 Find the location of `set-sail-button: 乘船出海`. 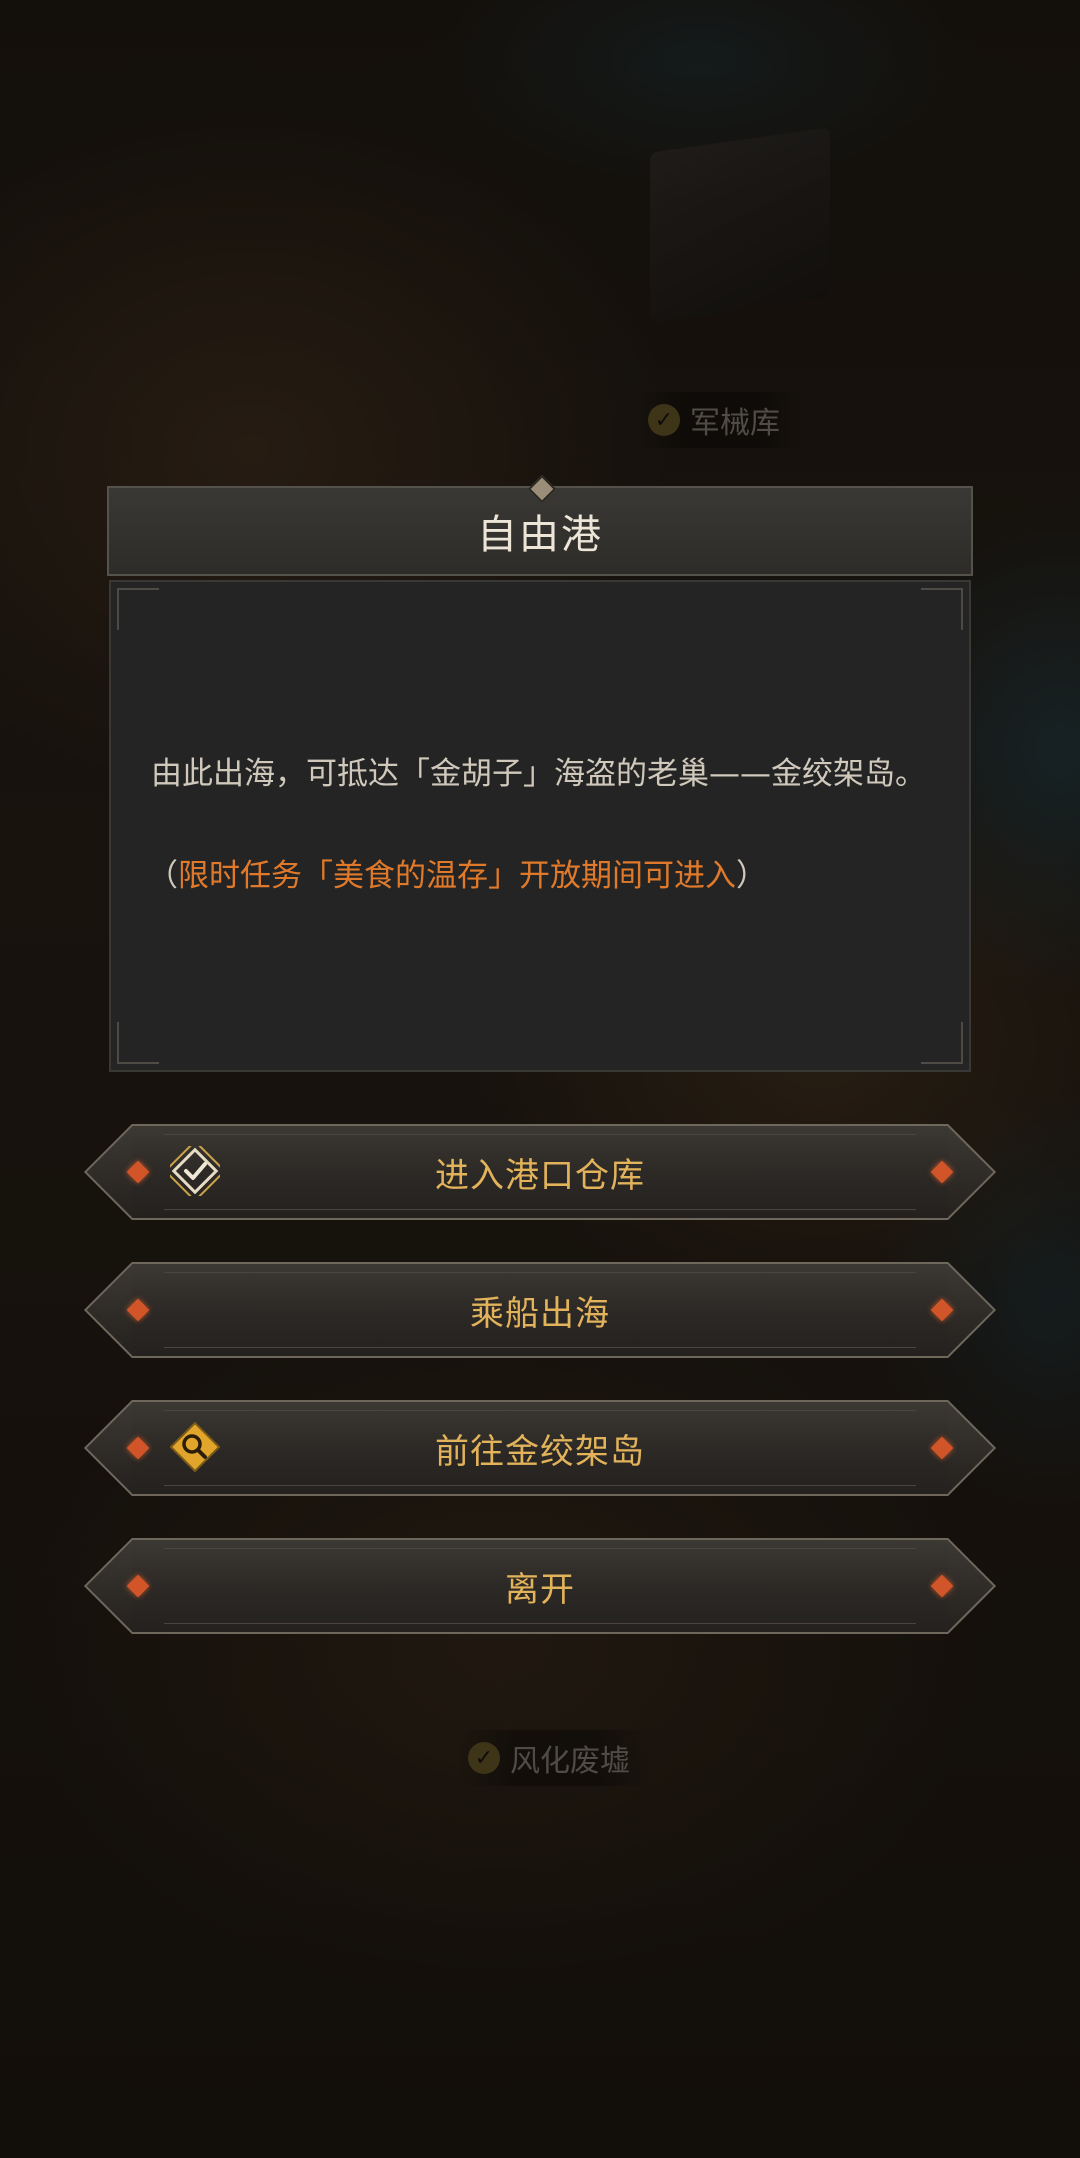

set-sail-button: 乘船出海 is located at coordinates (540, 1310).